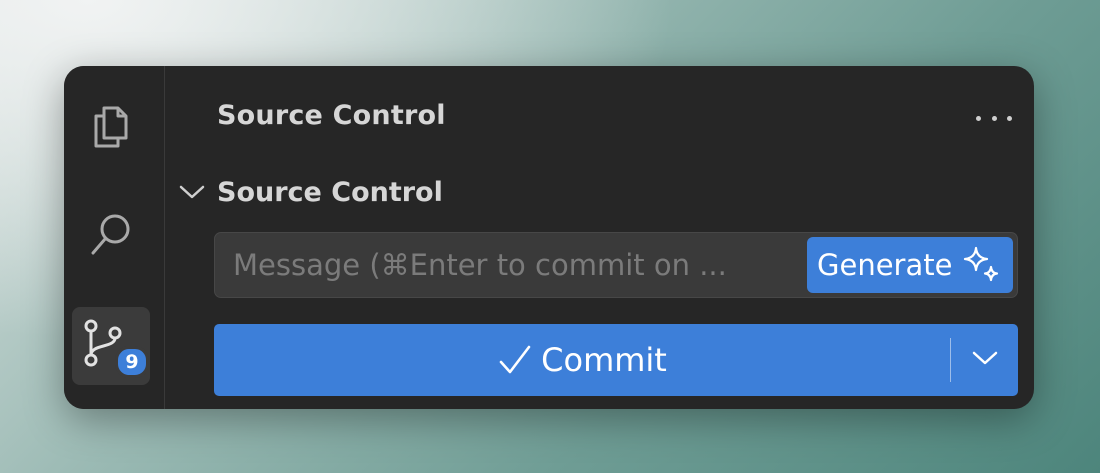 The width and height of the screenshot is (1100, 473). I want to click on files-icon, so click(111, 127).